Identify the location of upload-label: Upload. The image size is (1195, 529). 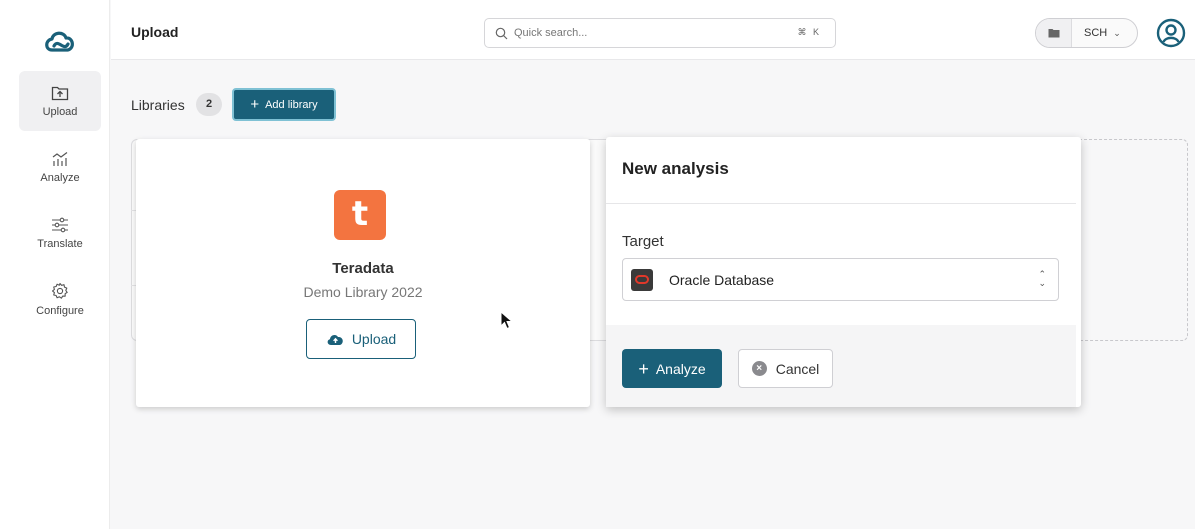
(374, 339).